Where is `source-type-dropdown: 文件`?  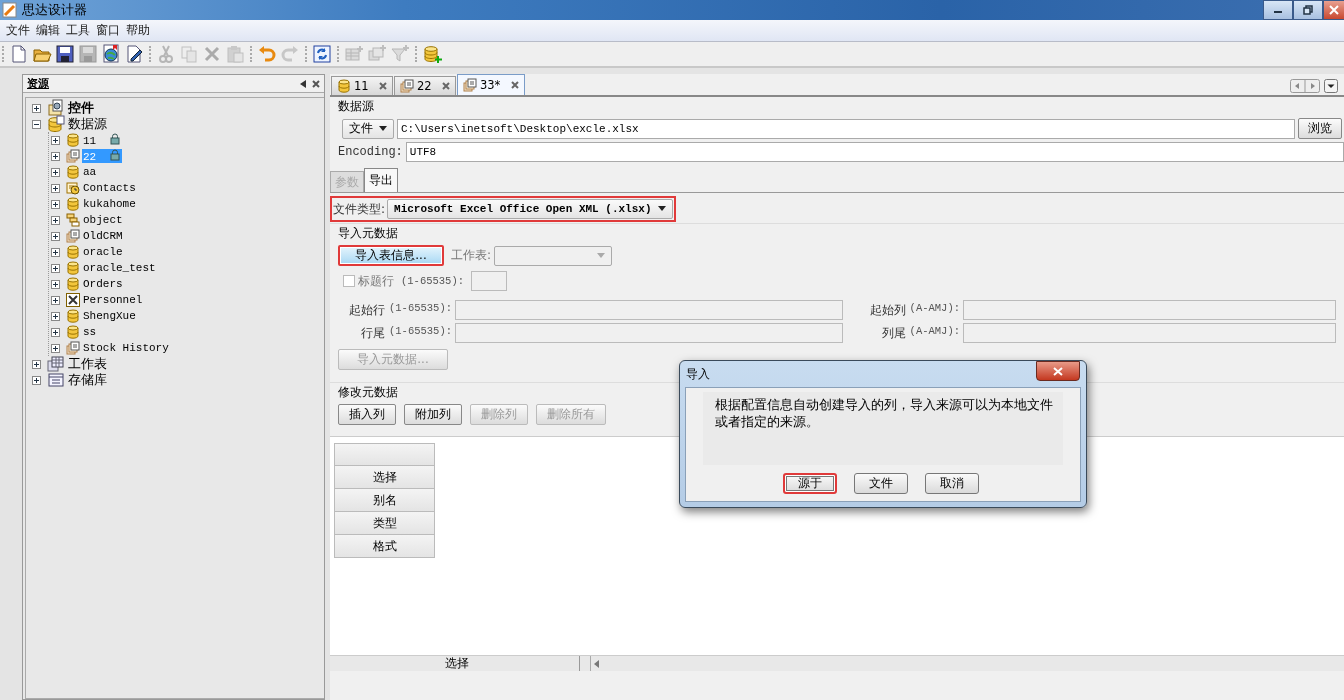 source-type-dropdown: 文件 is located at coordinates (368, 128).